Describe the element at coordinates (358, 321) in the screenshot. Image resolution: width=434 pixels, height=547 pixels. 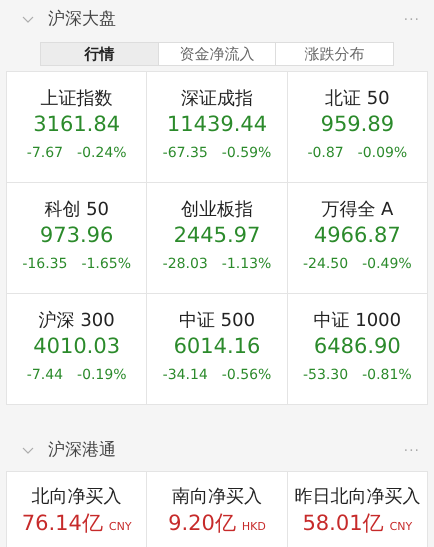
I see `index-name: 中证 1000` at that location.